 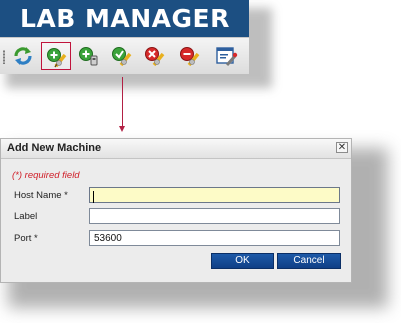 What do you see at coordinates (122, 102) in the screenshot?
I see `connector-line` at bounding box center [122, 102].